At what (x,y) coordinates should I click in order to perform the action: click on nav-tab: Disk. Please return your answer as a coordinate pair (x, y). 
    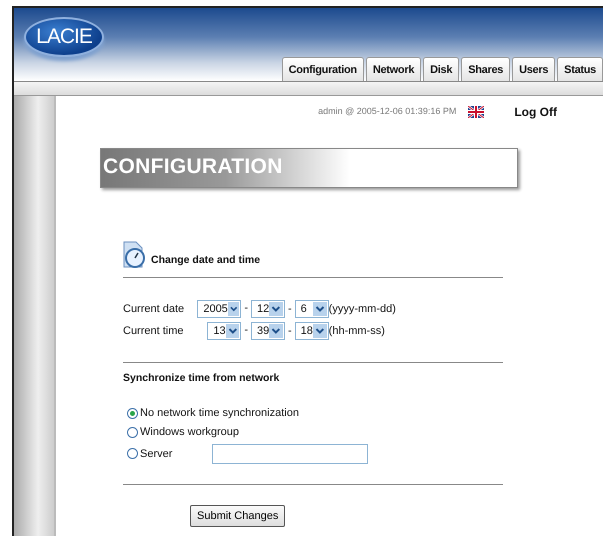
    Looking at the image, I should click on (441, 68).